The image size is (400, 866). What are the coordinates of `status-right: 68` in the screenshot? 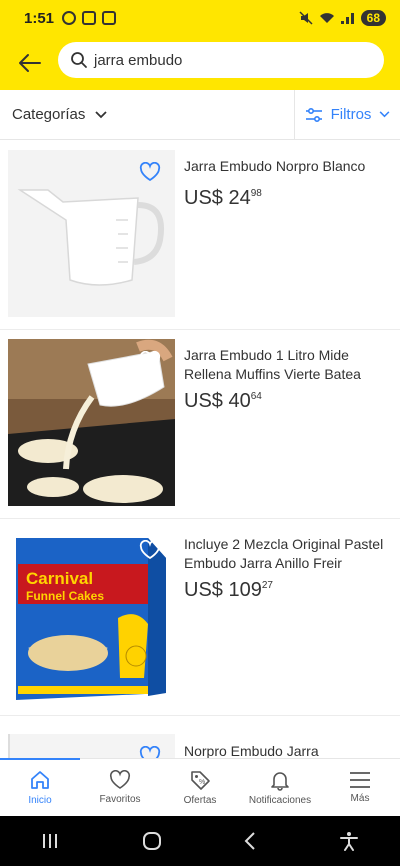 It's located at (342, 18).